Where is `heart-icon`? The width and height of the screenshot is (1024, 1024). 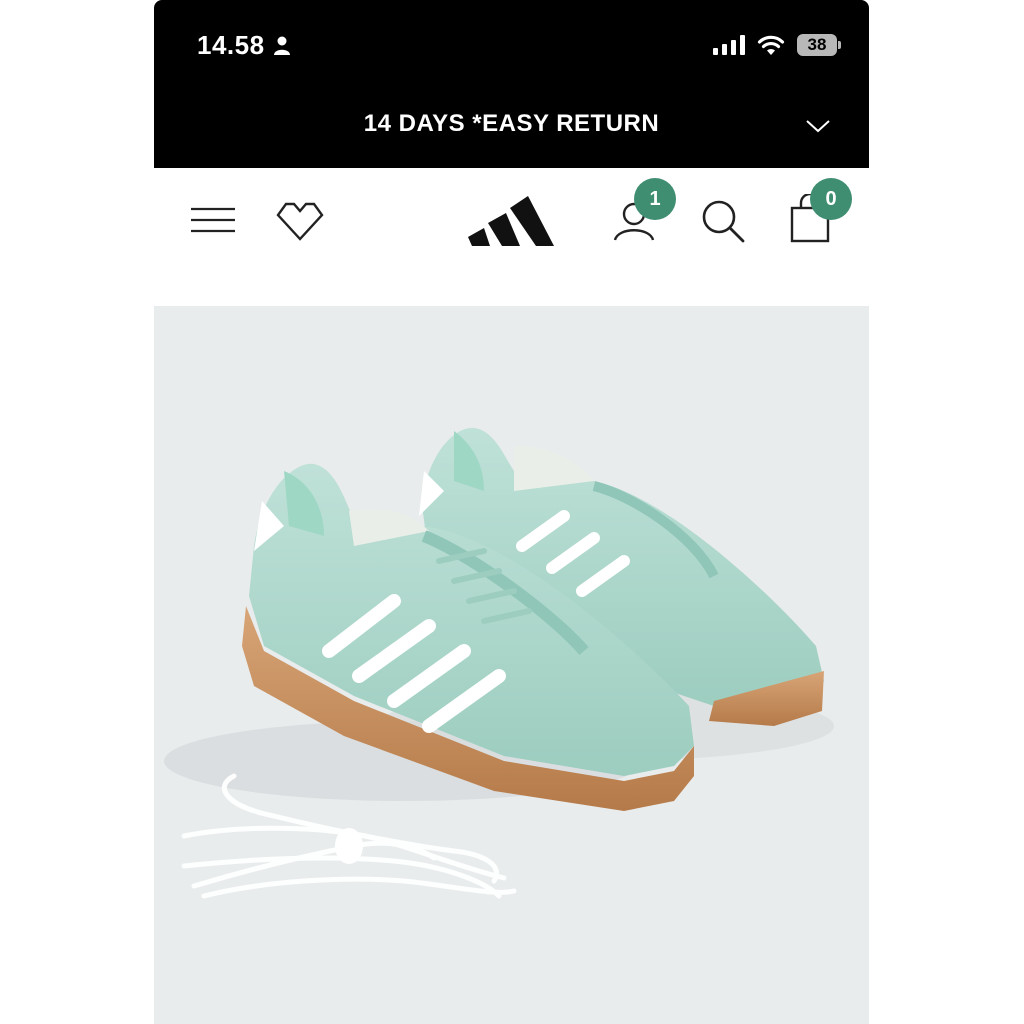 heart-icon is located at coordinates (300, 220).